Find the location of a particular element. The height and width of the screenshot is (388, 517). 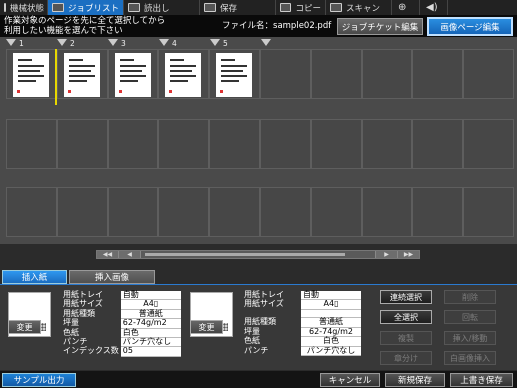

prop-row: 坪量 62-74g/m2 is located at coordinates (121, 323).